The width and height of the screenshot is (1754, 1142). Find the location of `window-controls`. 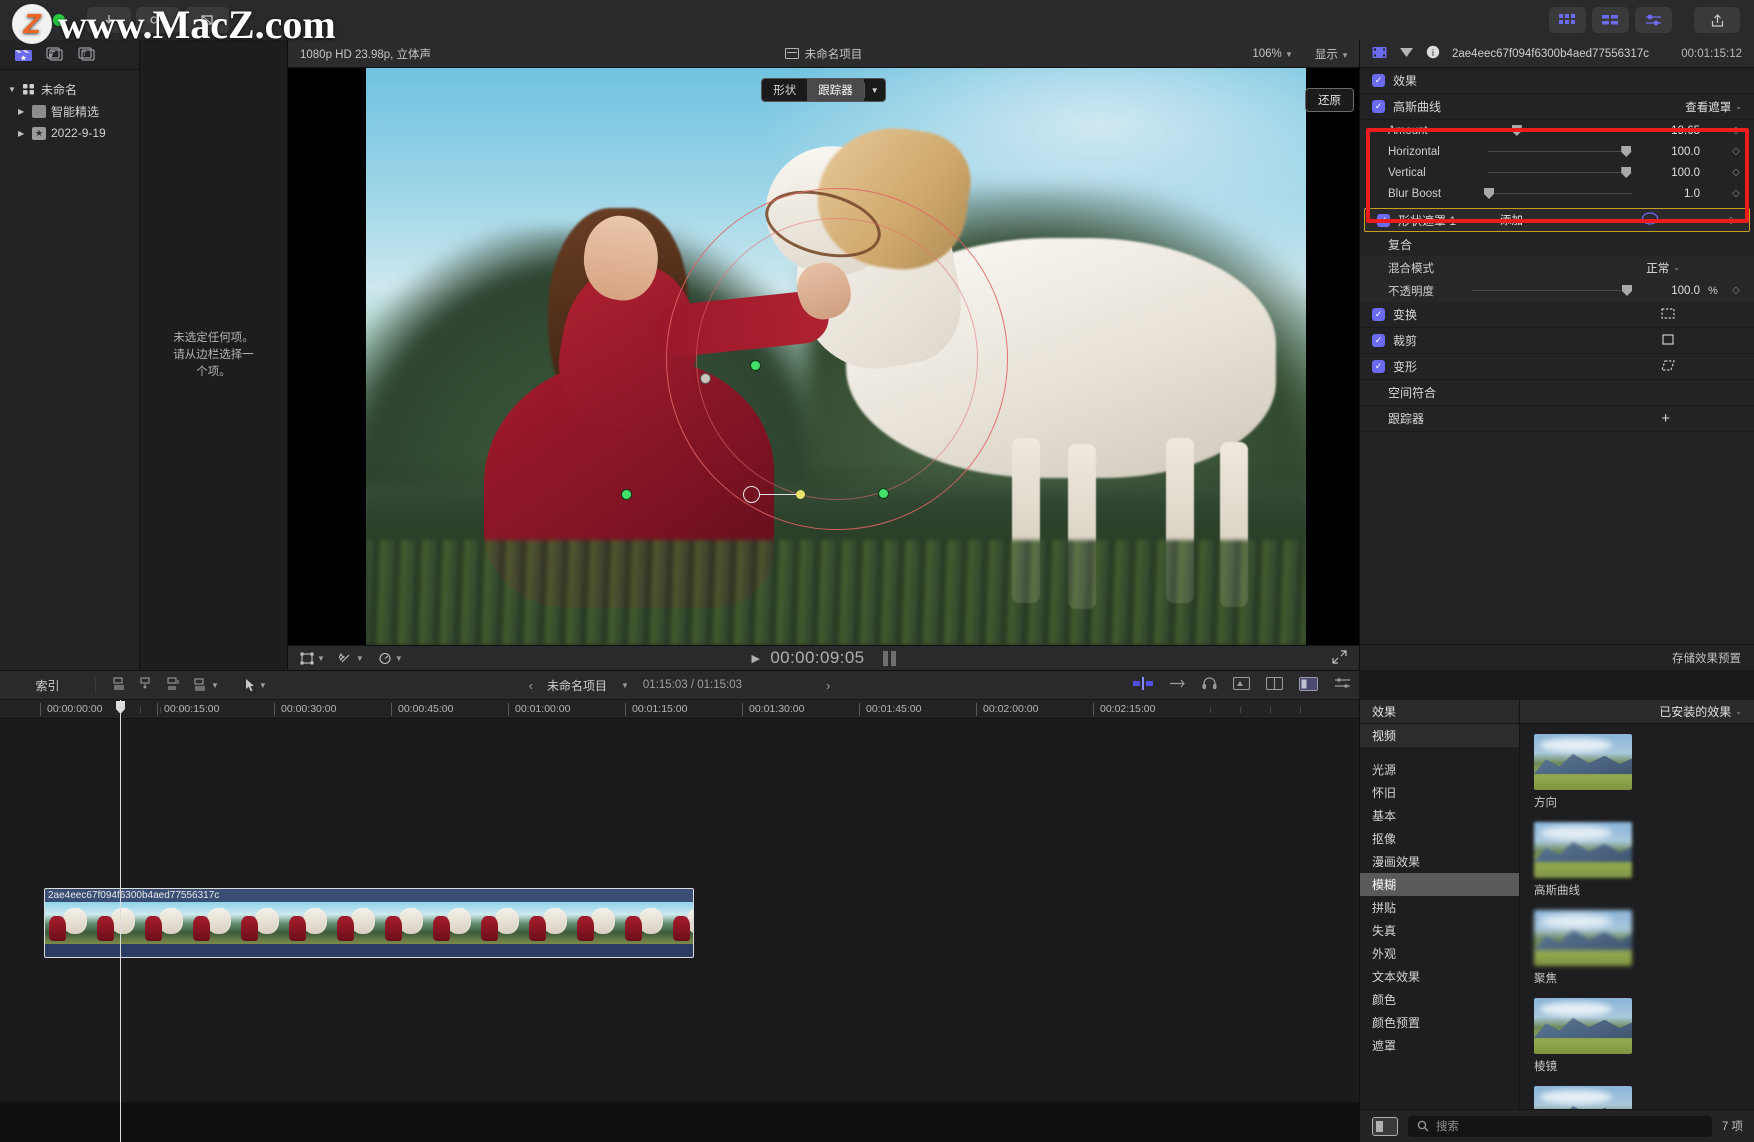

window-controls is located at coordinates (32, 20).